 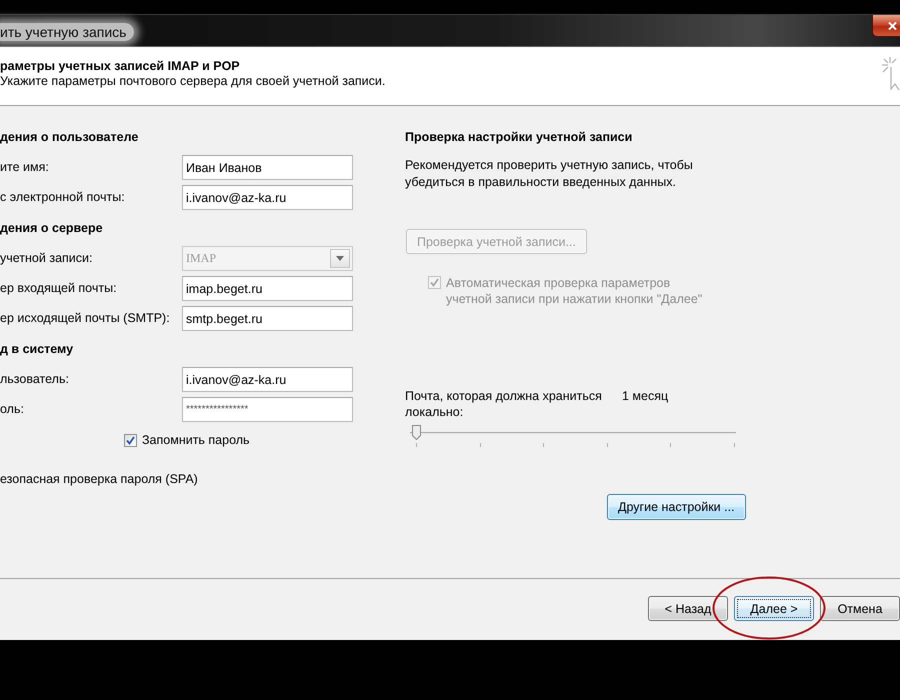 I want to click on header-subtitle: Укажите параметры почтового сервера для своей учетной записи., so click(x=193, y=81).